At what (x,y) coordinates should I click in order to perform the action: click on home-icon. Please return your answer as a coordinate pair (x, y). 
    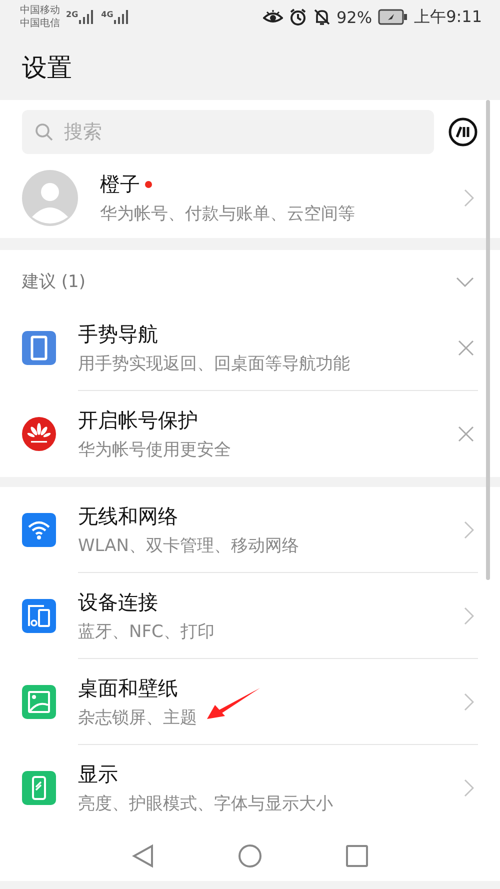
    Looking at the image, I should click on (250, 856).